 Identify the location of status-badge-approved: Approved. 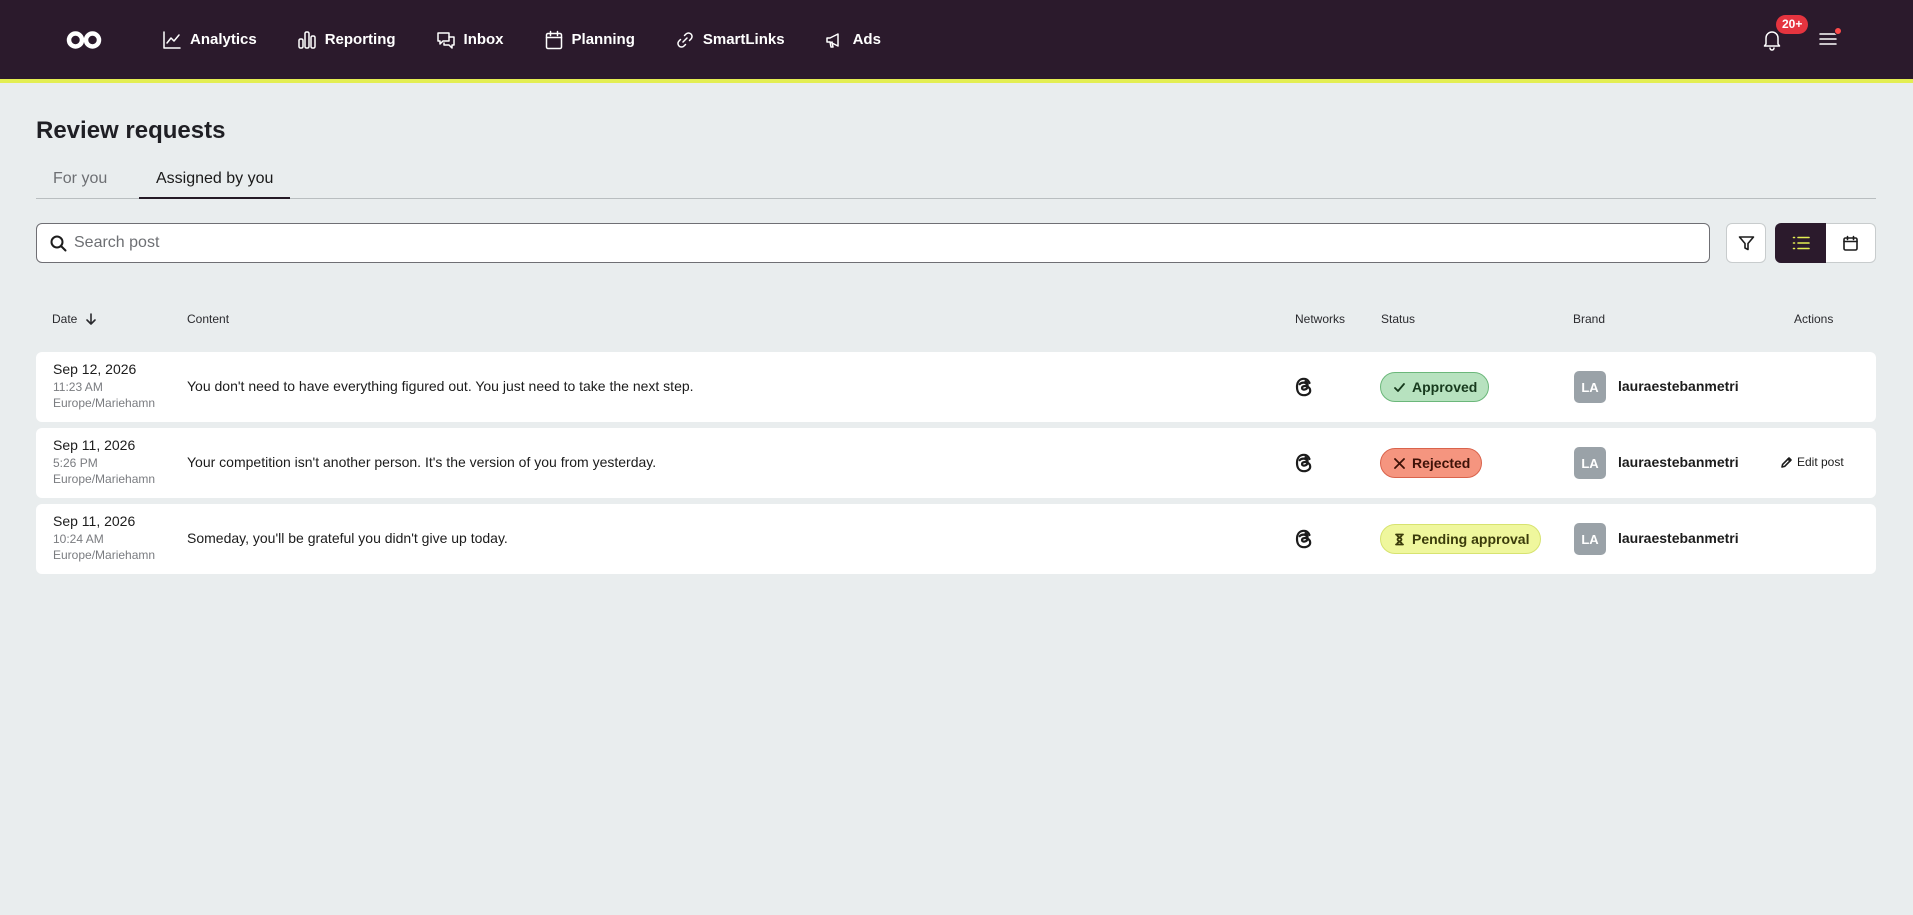
(1435, 387).